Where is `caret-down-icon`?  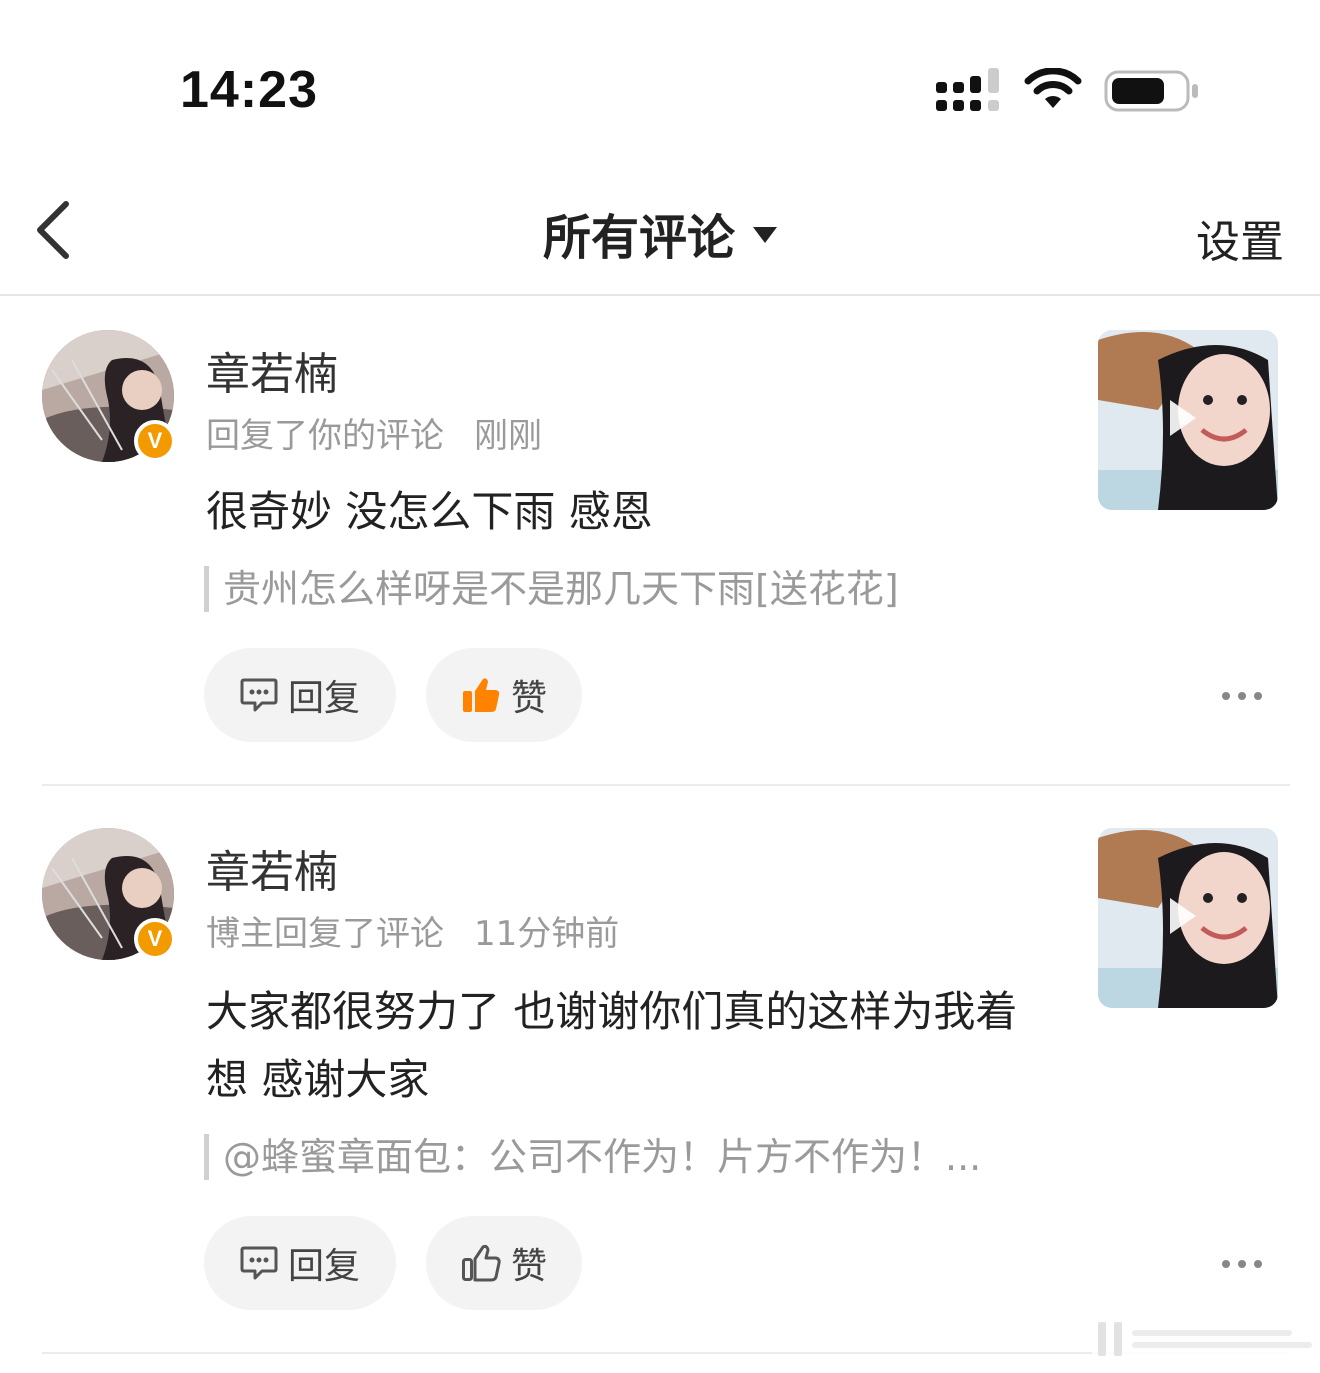
caret-down-icon is located at coordinates (765, 235).